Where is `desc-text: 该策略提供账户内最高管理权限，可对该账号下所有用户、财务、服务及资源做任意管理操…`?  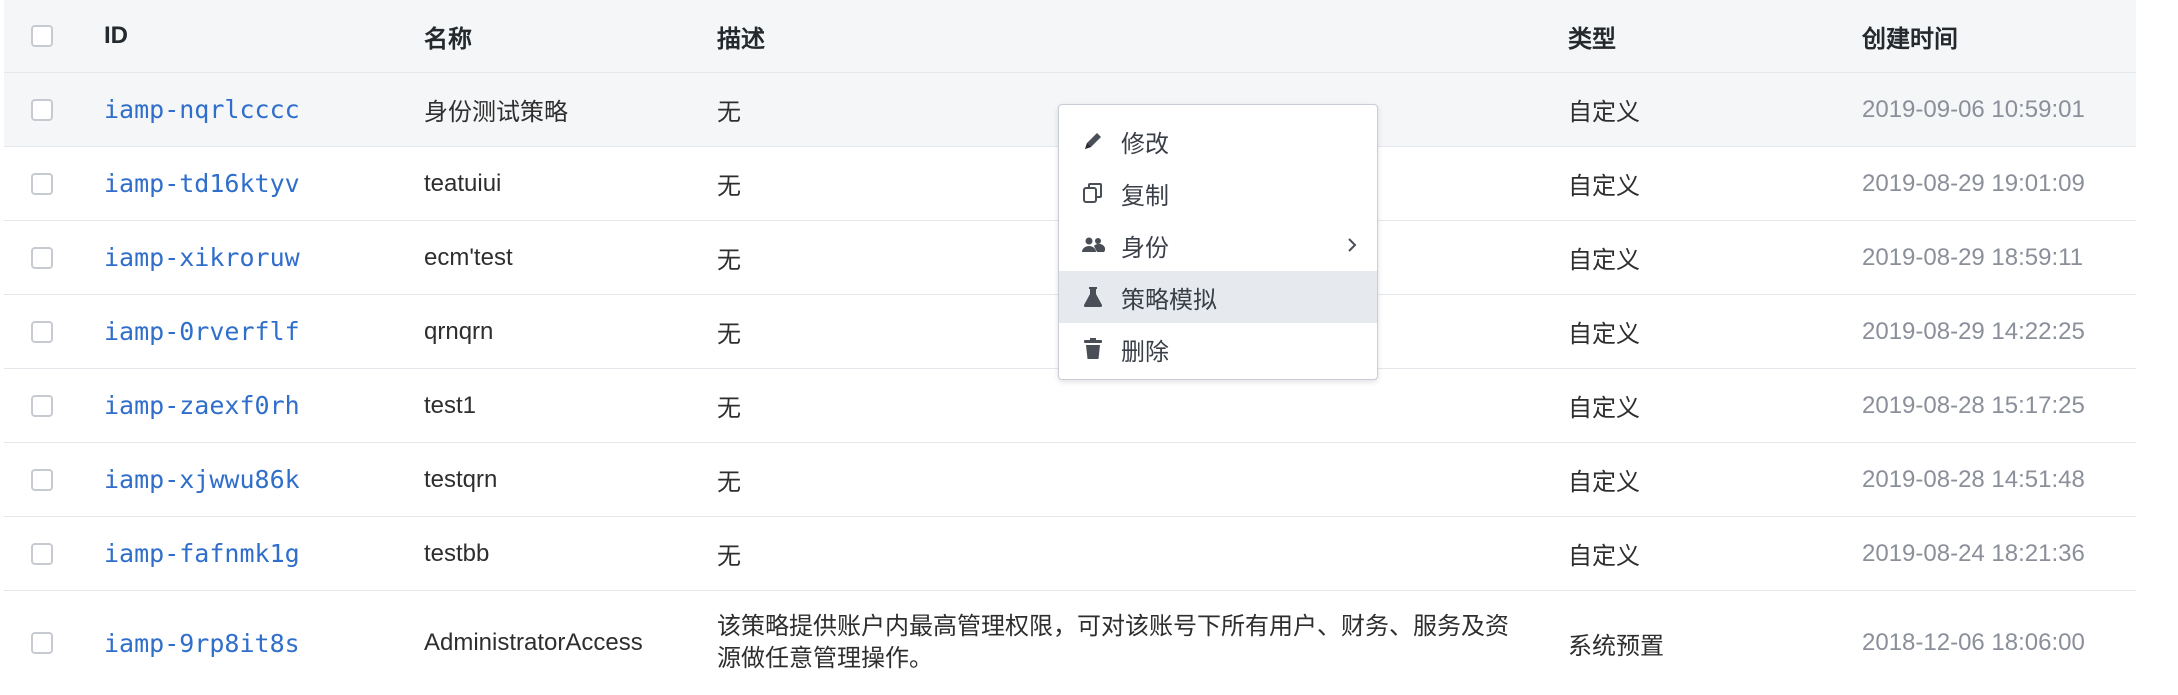
desc-text: 该策略提供账户内最高管理权限，可对该账号下所有用户、财务、服务及资源做任意管理操… is located at coordinates (1113, 642).